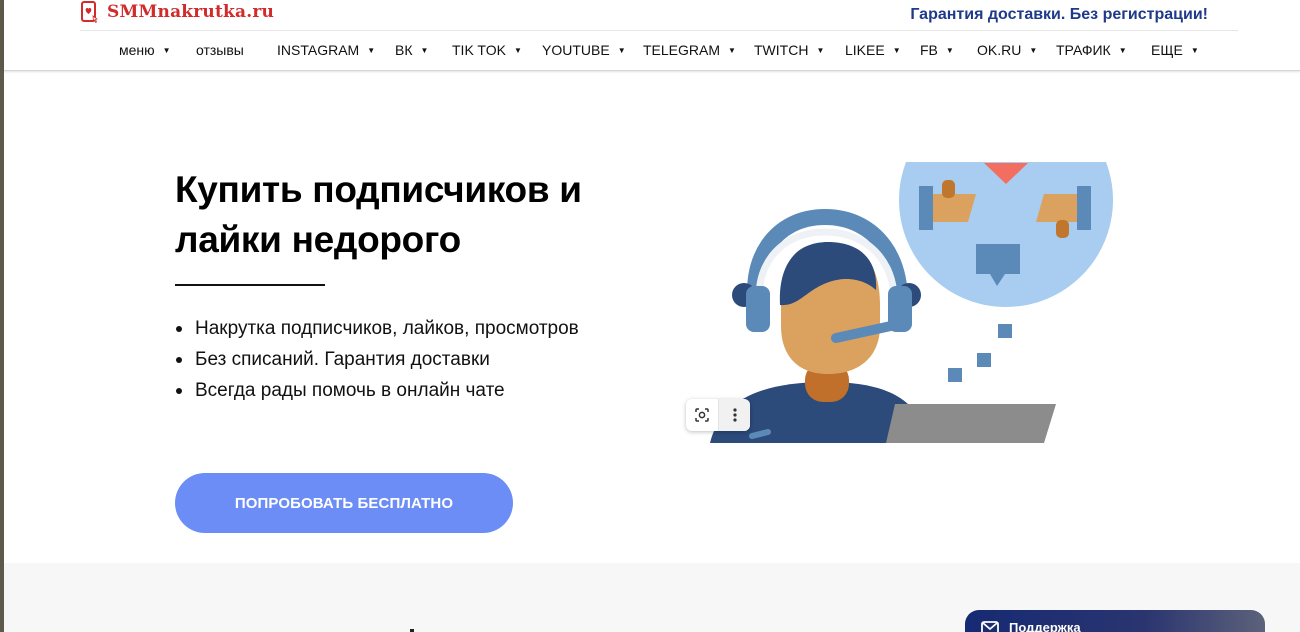  I want to click on lens-icon, so click(702, 415).